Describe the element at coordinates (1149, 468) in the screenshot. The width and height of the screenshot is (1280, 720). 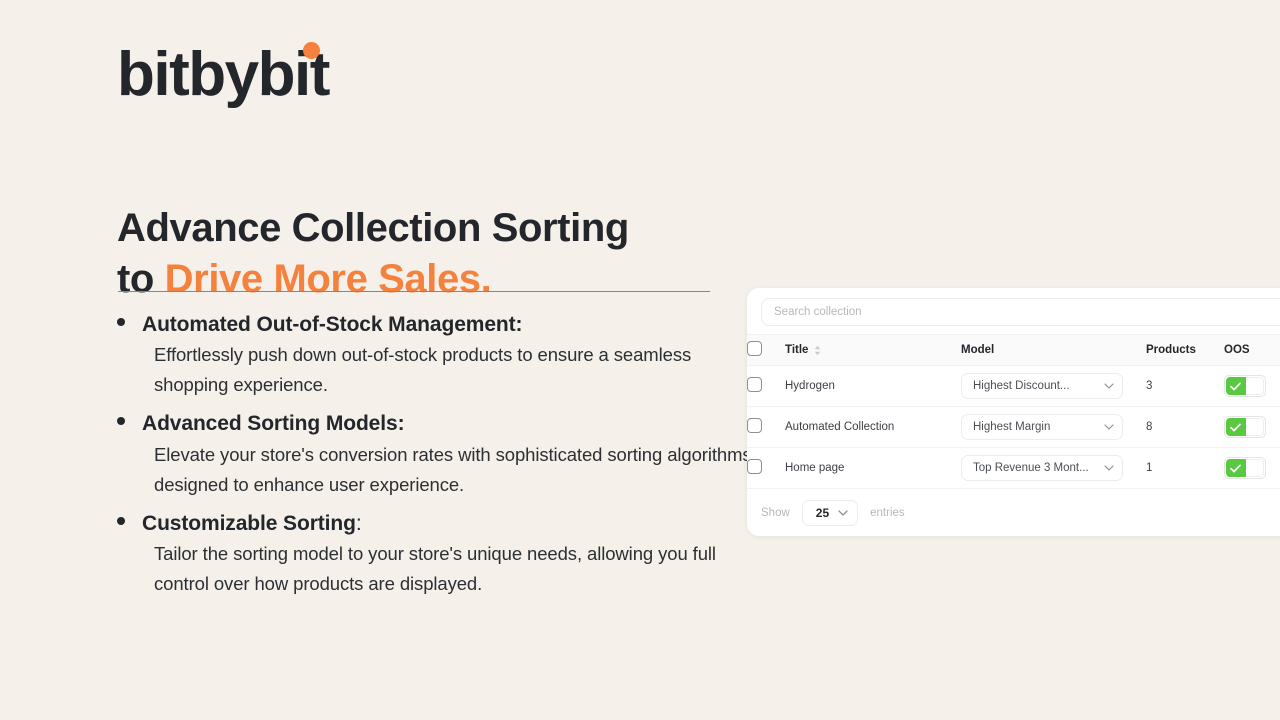
I see `row-products-value: 1` at that location.